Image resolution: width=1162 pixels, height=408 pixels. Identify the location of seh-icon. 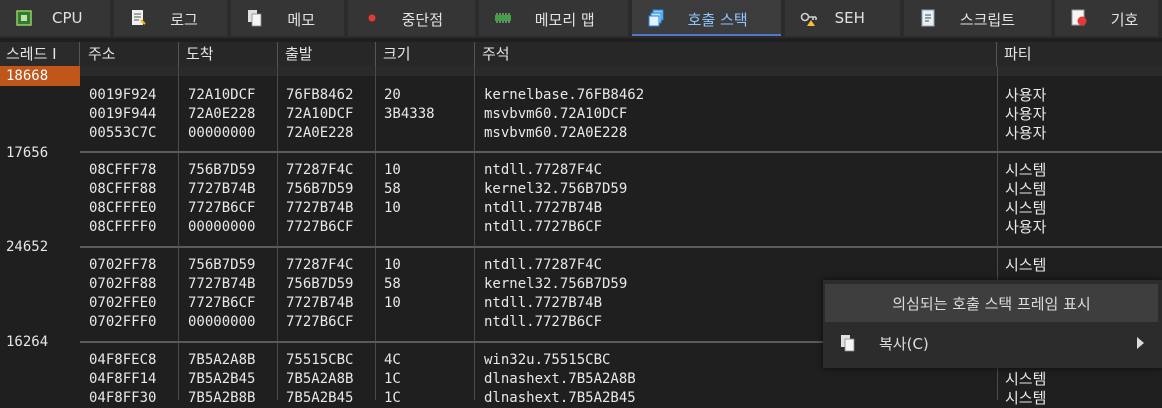
(808, 19).